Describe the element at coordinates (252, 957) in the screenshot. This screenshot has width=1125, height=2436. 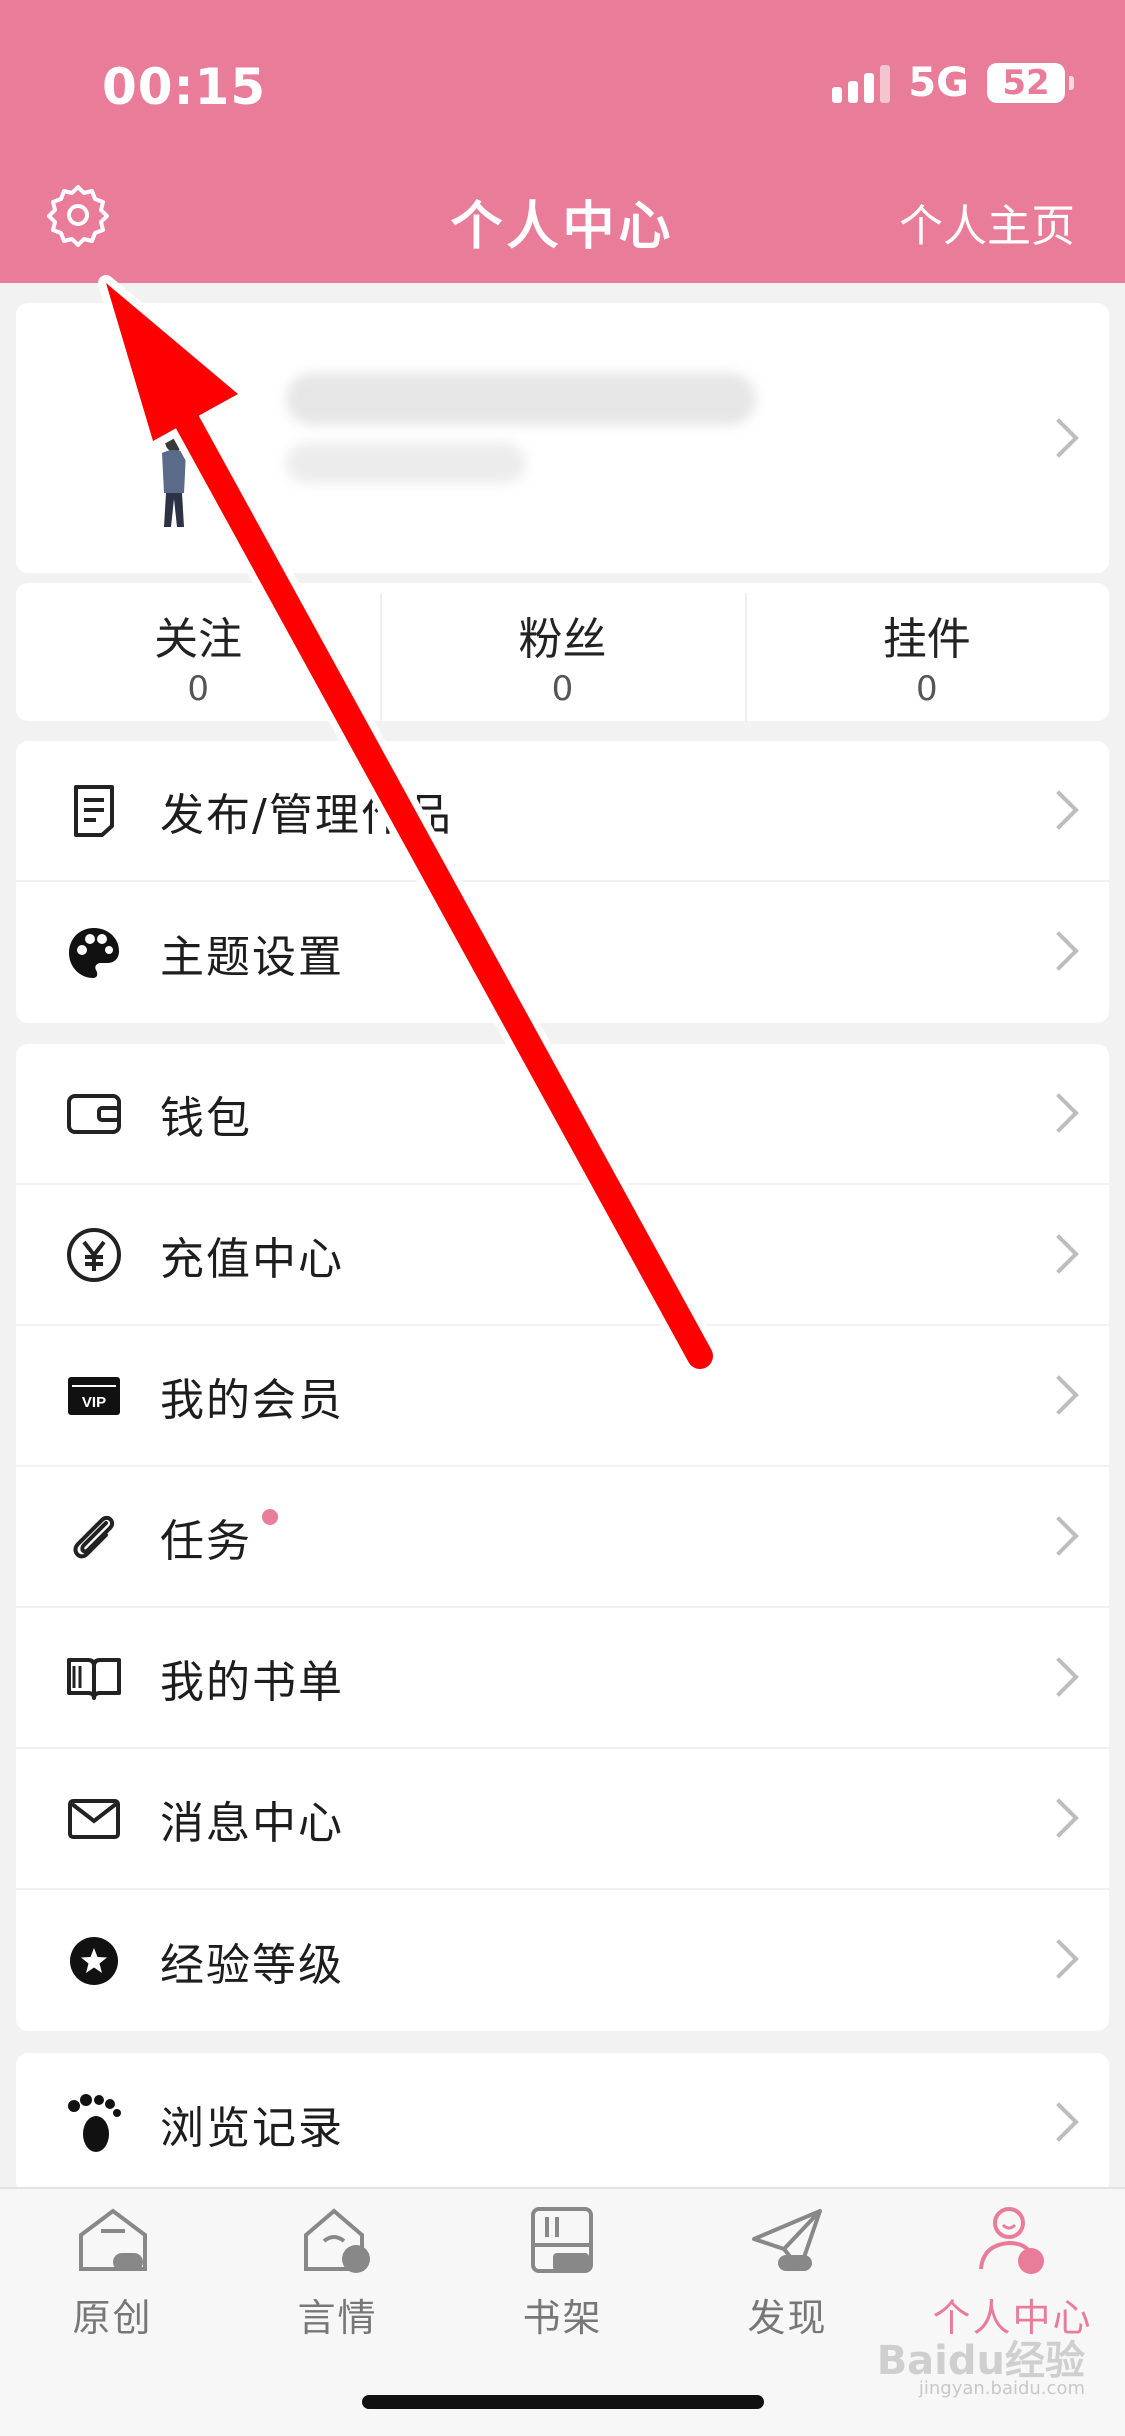
I see `menu-label: 主题设置` at that location.